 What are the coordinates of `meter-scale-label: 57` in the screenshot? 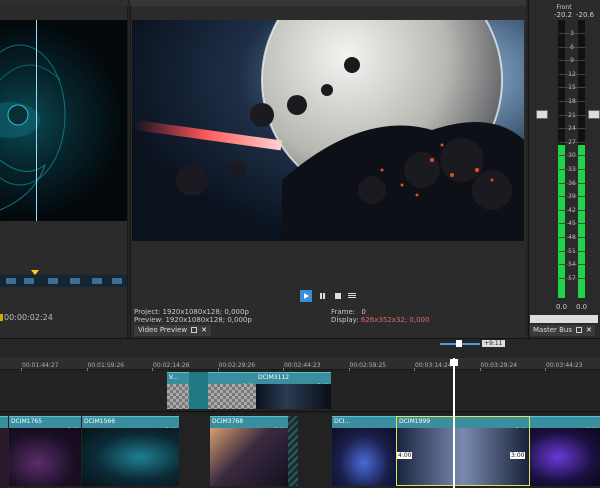 It's located at (572, 278).